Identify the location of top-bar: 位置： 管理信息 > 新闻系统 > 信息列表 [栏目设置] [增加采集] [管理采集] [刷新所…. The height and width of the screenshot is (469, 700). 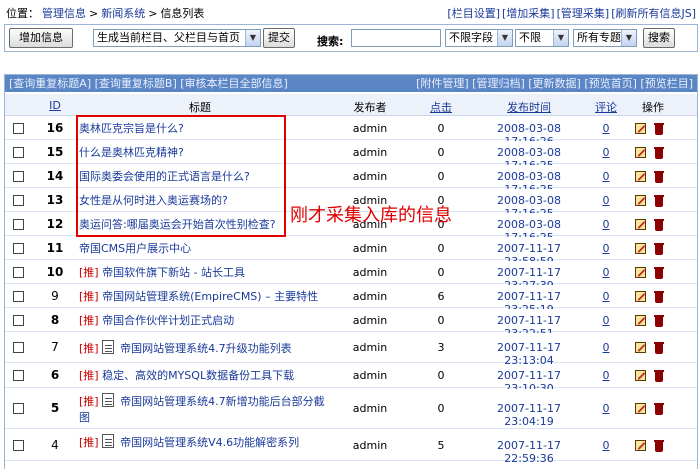
(350, 12).